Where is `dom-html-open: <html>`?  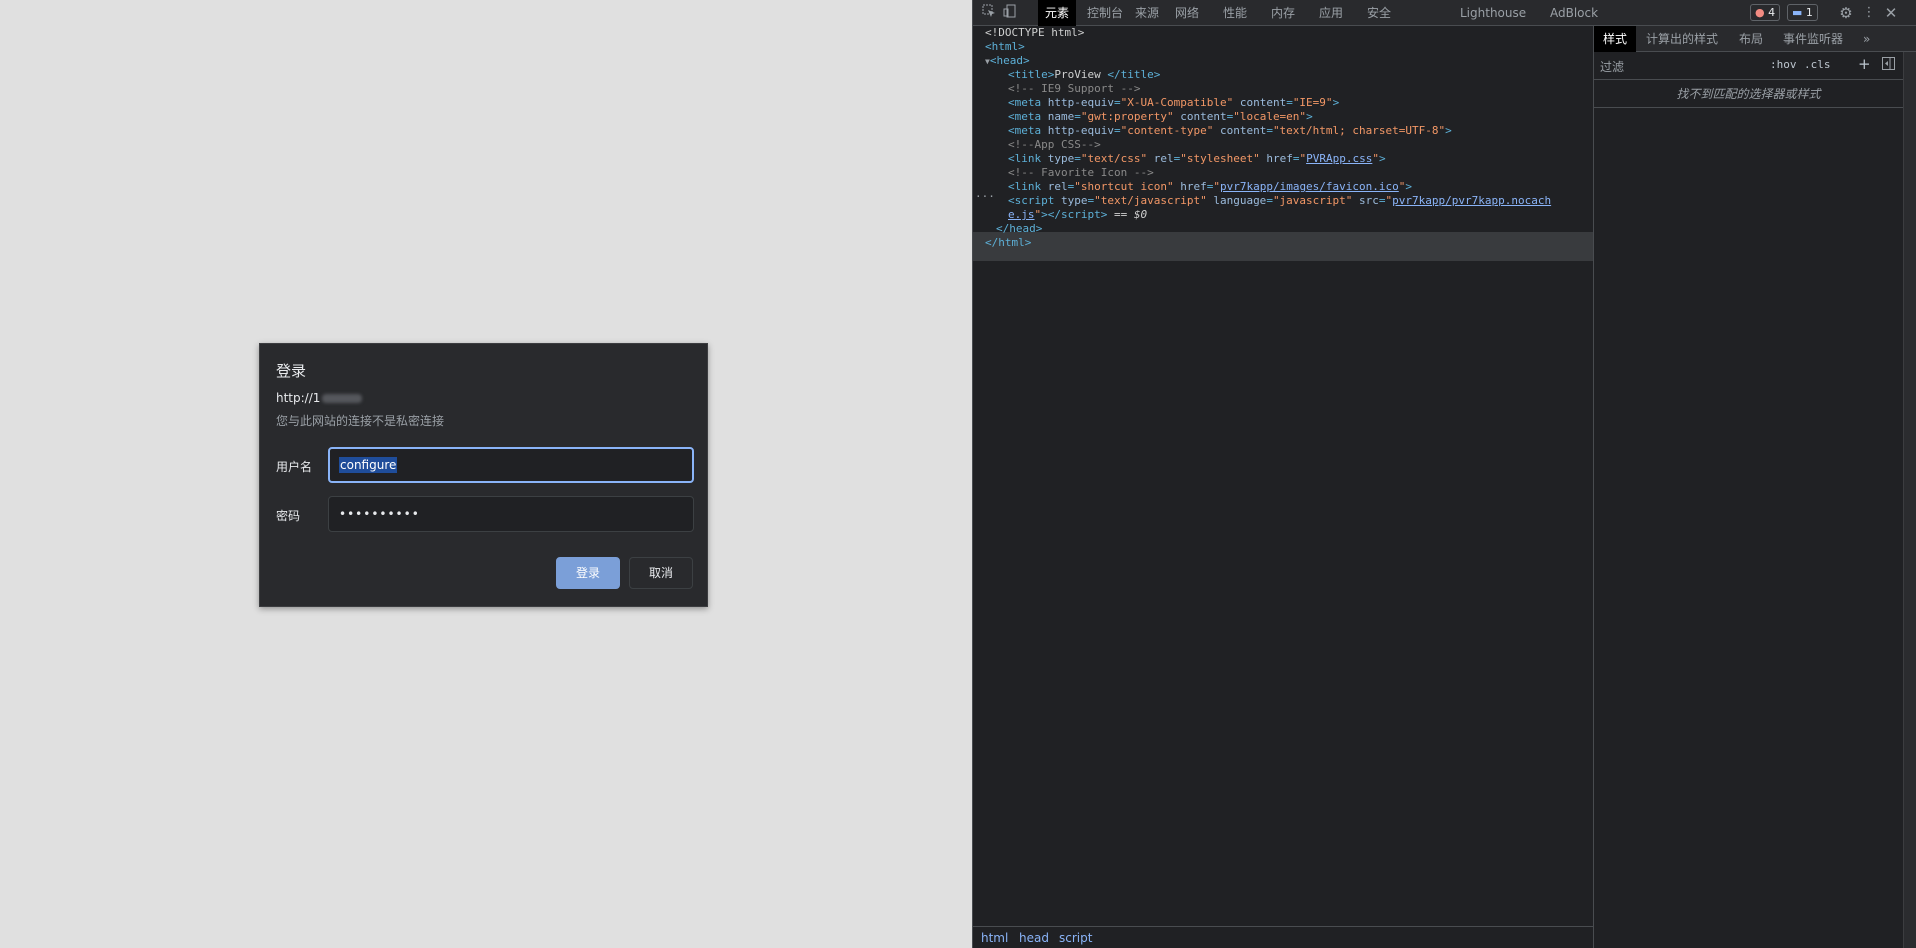 dom-html-open: <html> is located at coordinates (1005, 47).